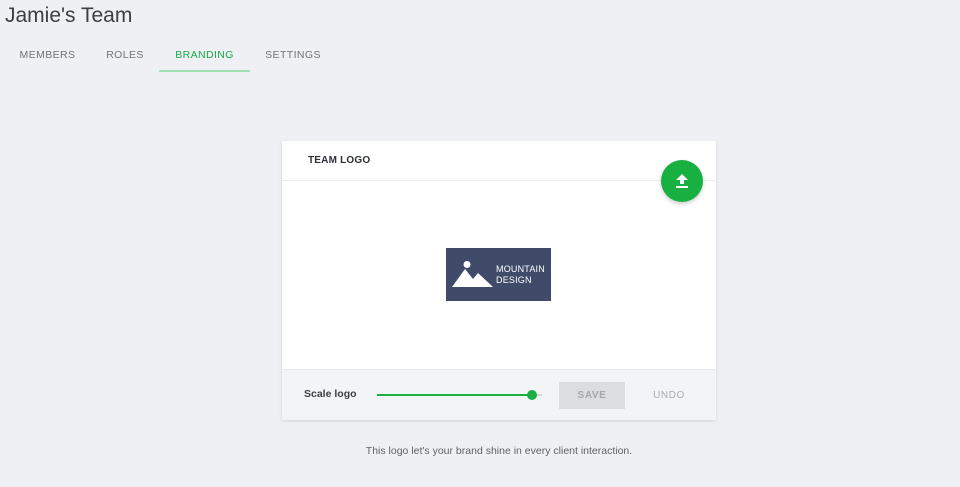  Describe the element at coordinates (125, 56) in the screenshot. I see `tab-roles: ROLES` at that location.